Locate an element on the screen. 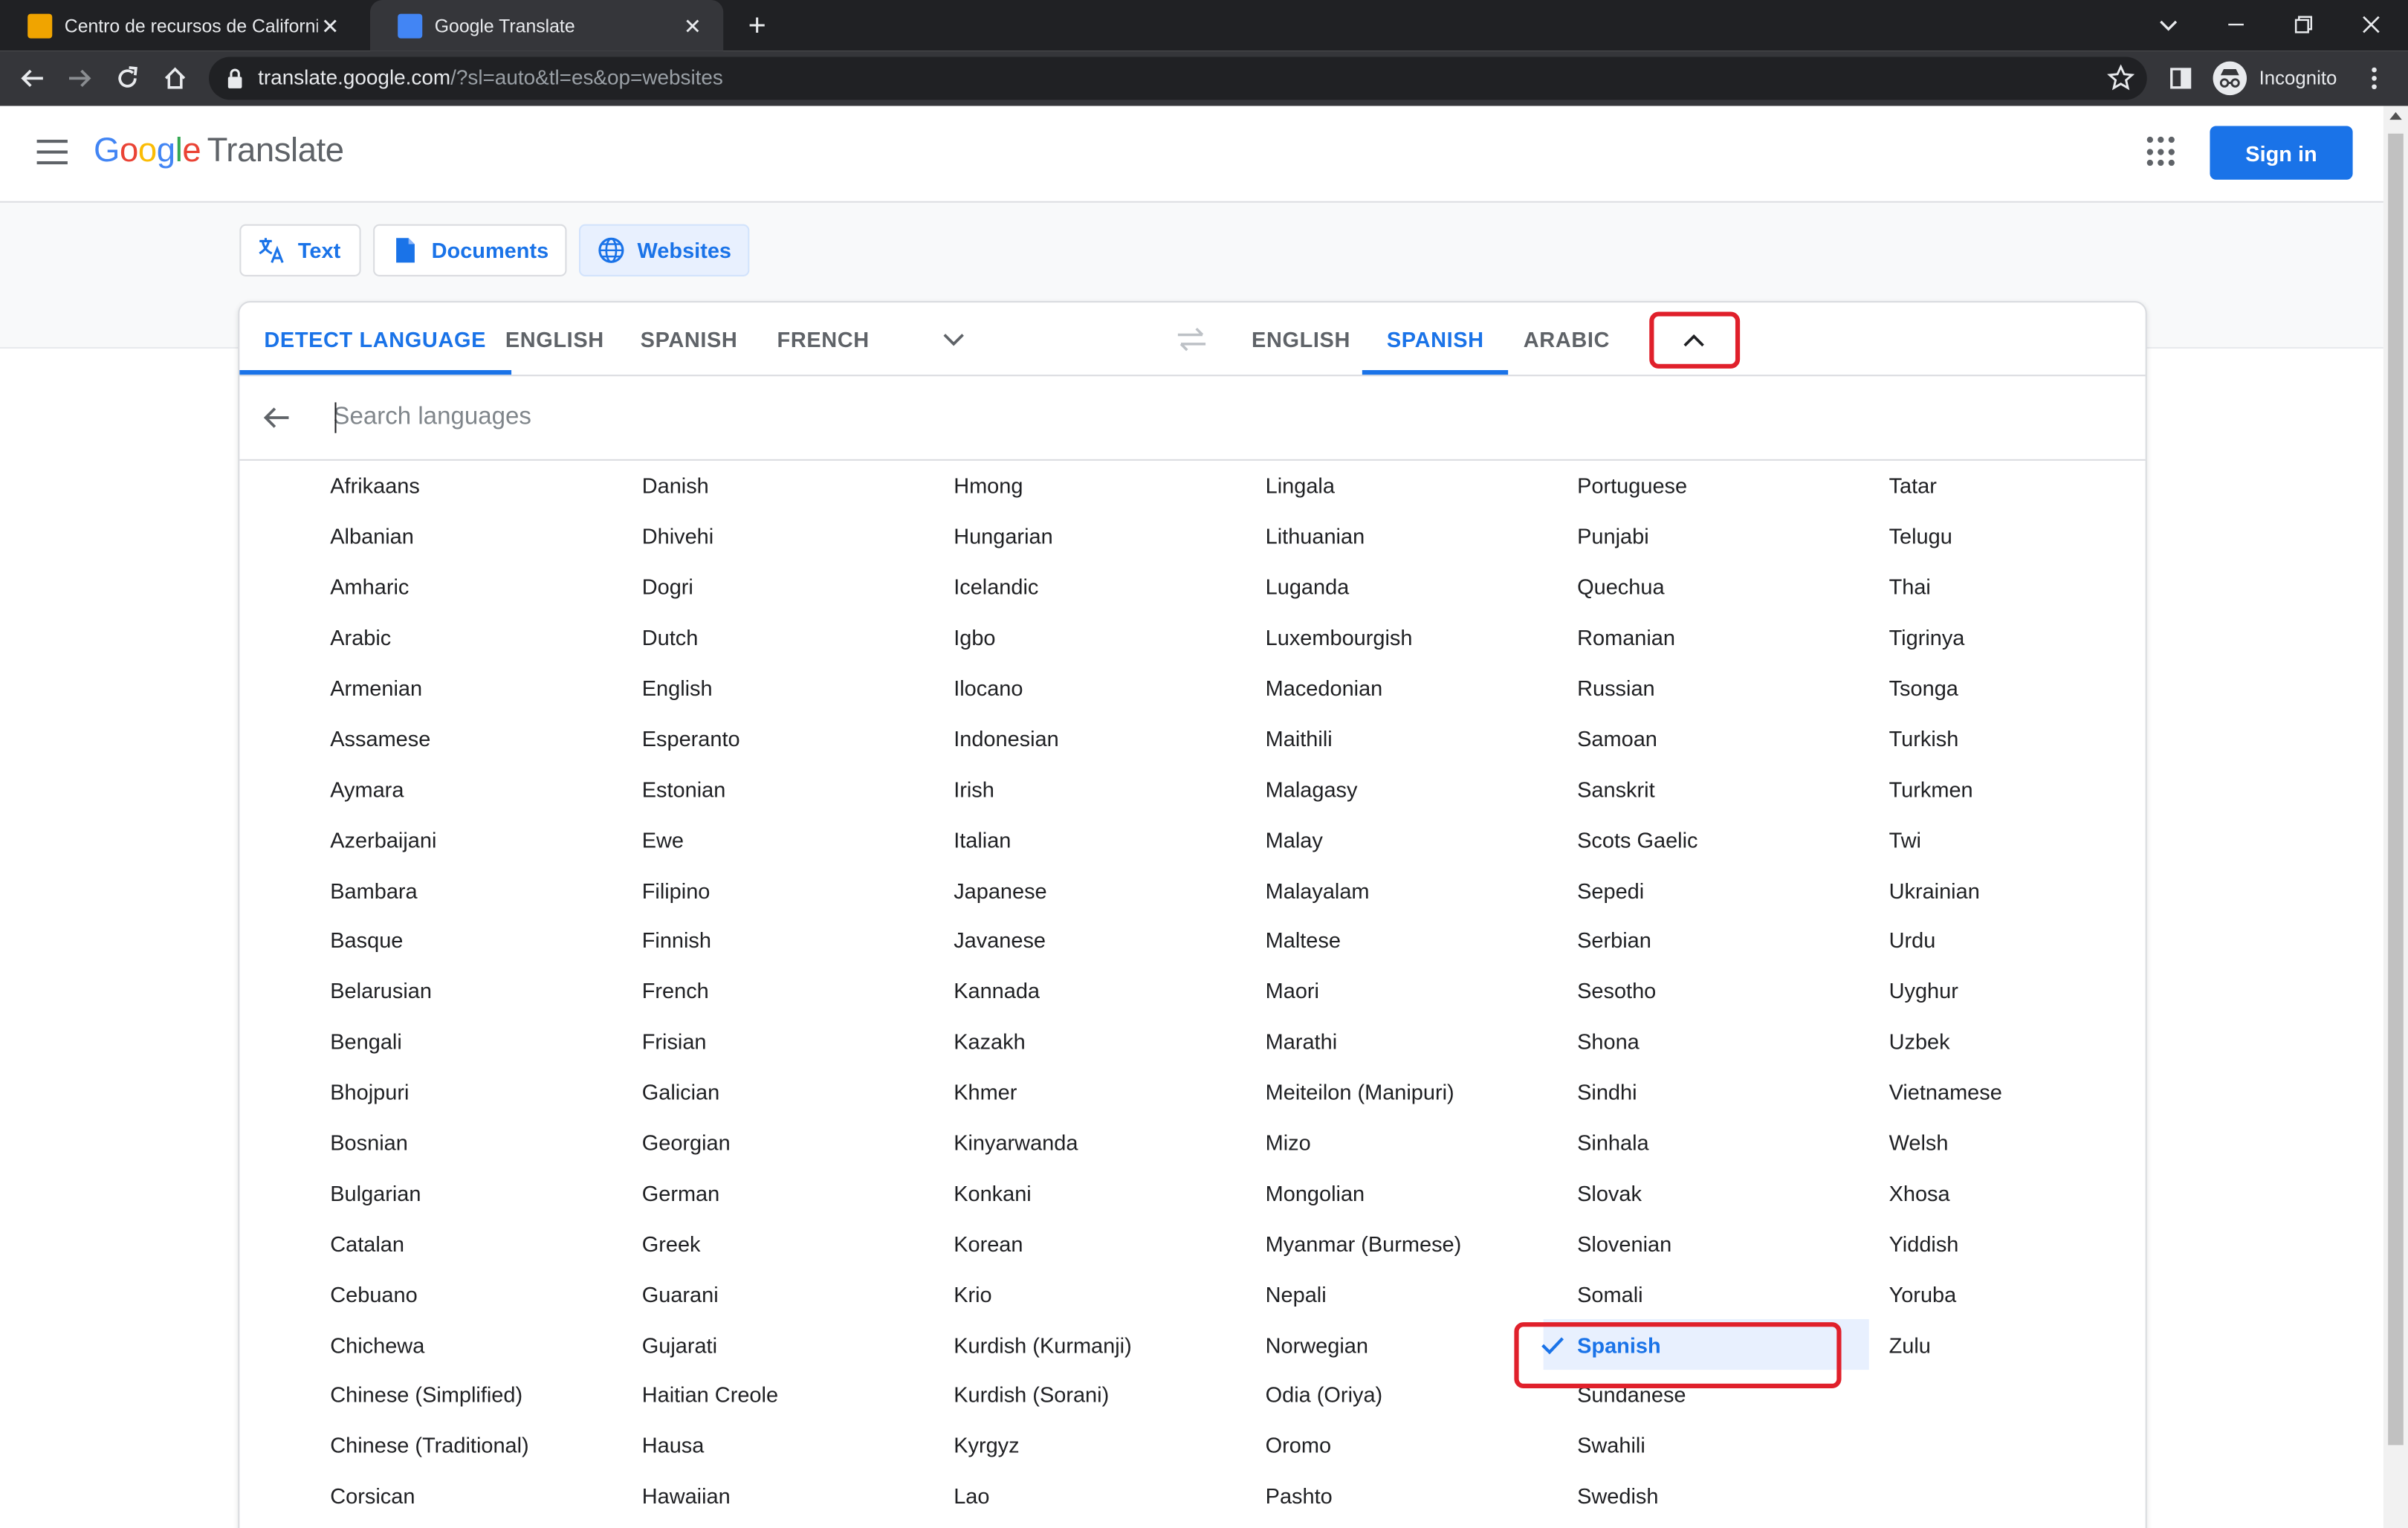 The image size is (2408, 1528). browser-tab-california: Centro de recursos de California ✕ is located at coordinates (180, 25).